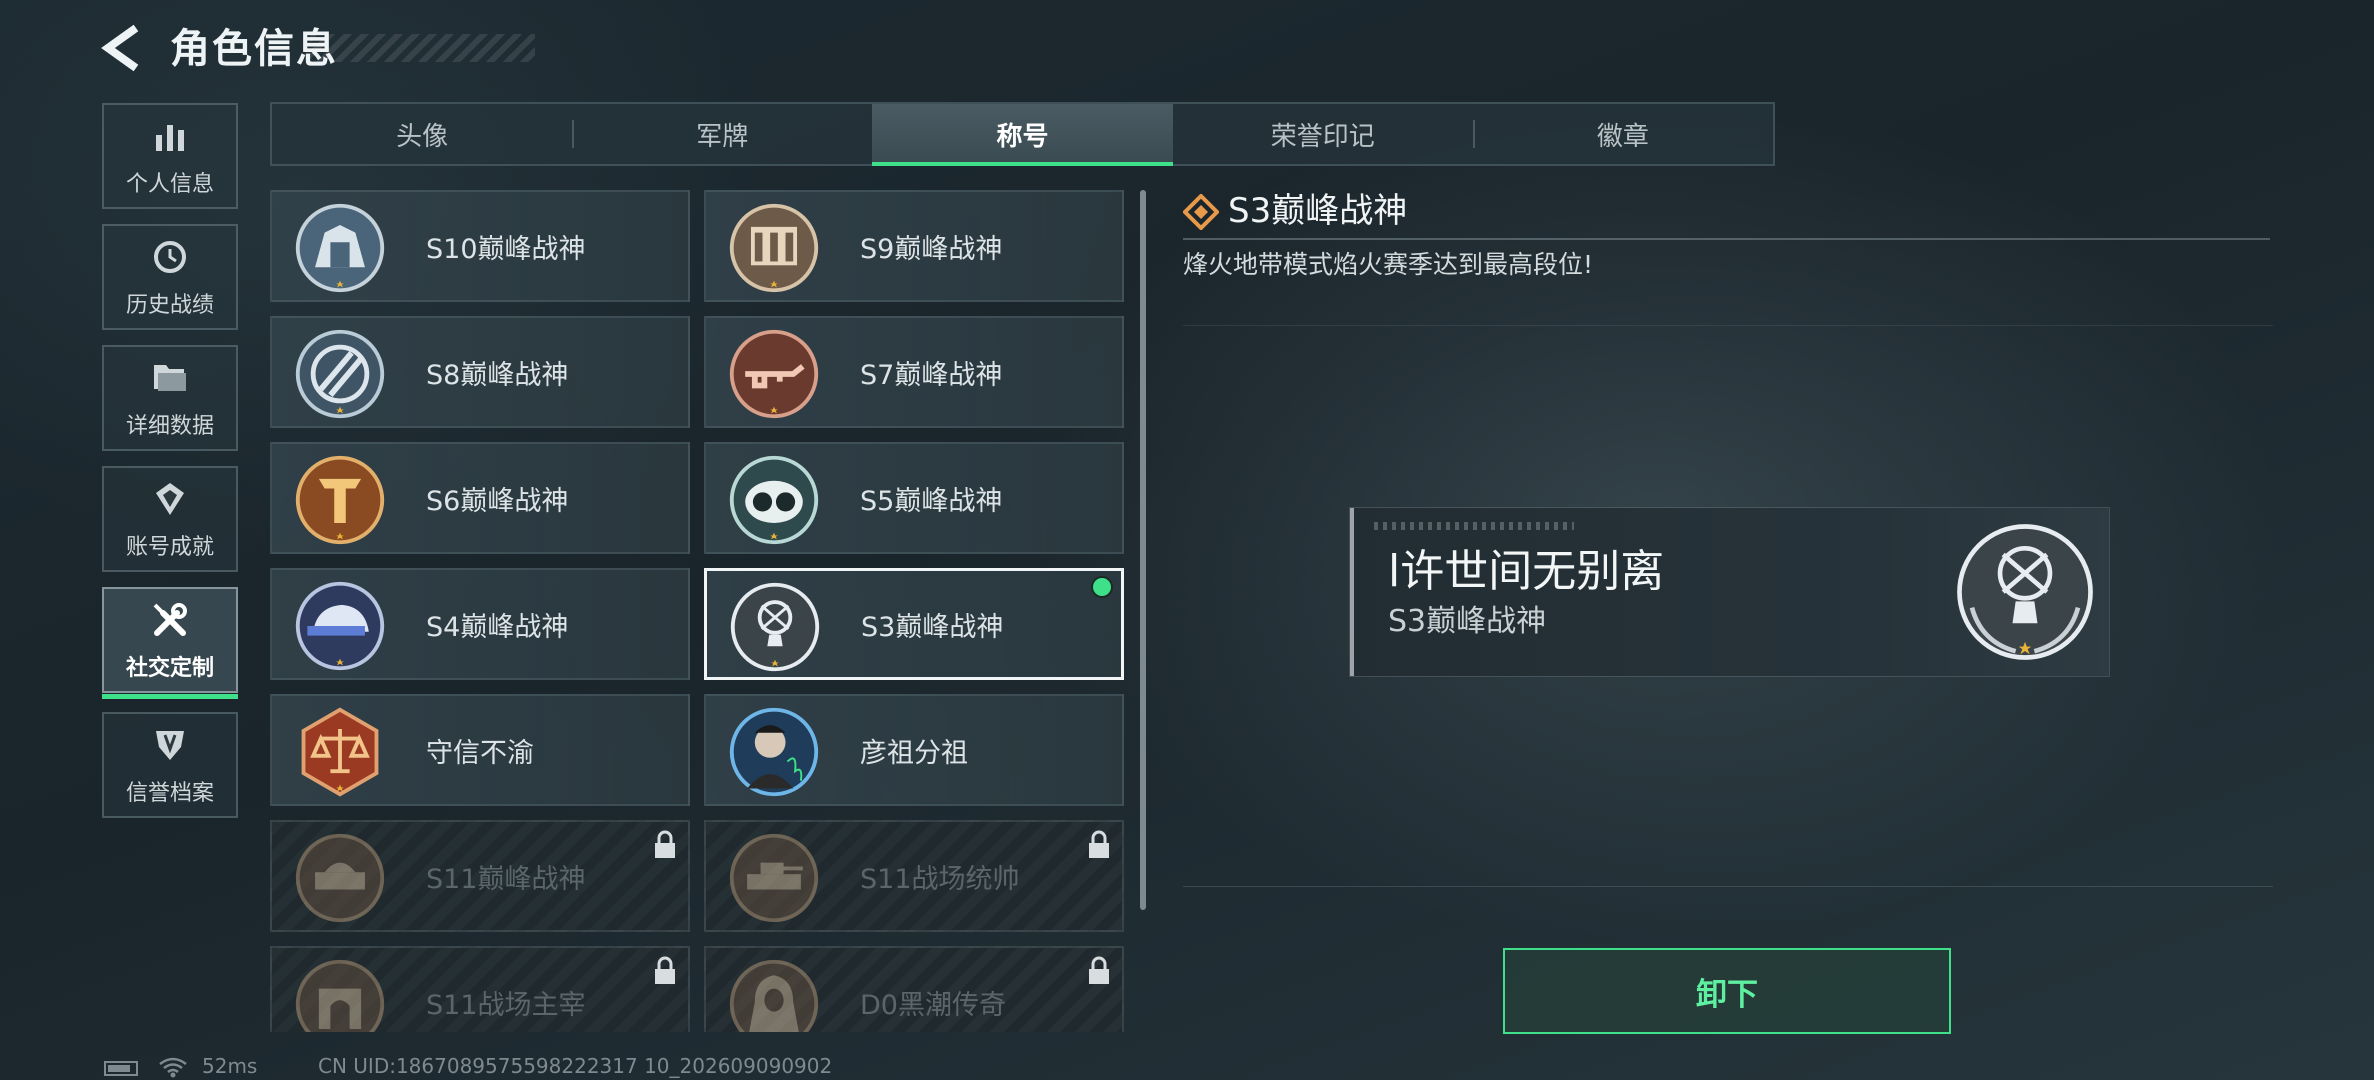  I want to click on tab-title: 称号, so click(1022, 135).